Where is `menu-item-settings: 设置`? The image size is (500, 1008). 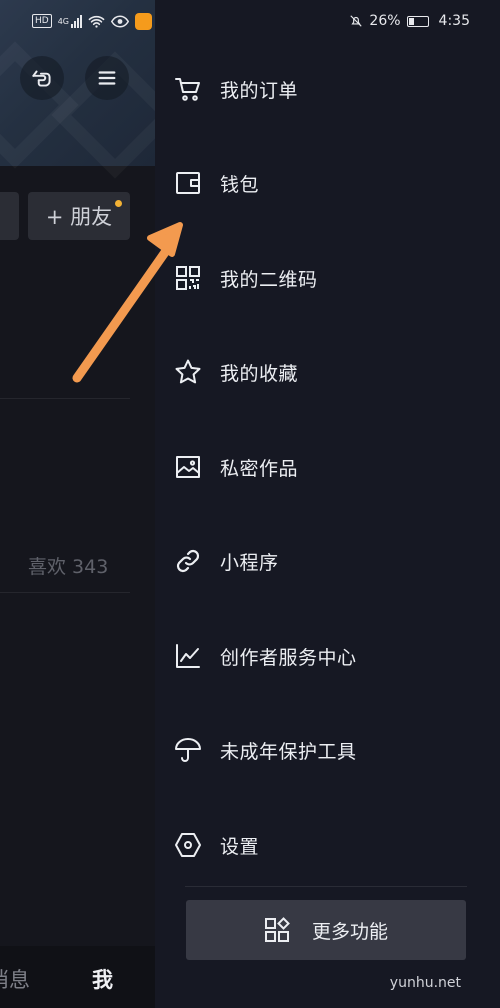
menu-item-settings: 设置 is located at coordinates (327, 845).